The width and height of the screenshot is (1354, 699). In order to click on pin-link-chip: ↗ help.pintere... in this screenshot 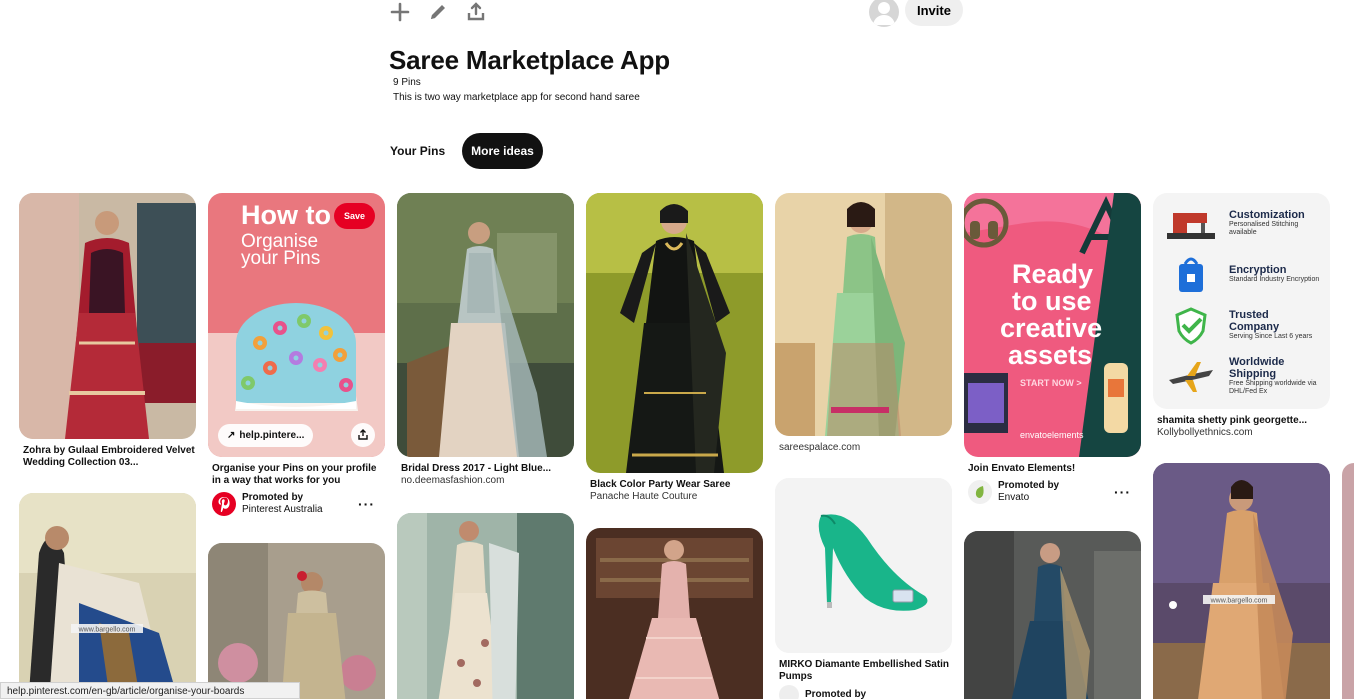, I will do `click(266, 435)`.